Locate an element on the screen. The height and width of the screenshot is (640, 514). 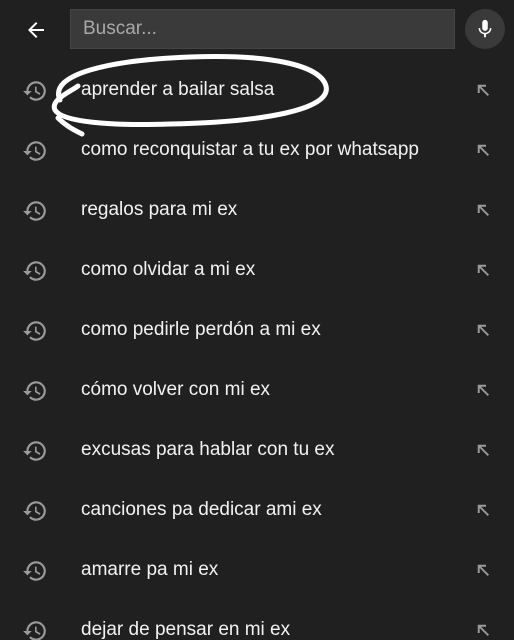
suggestion-label: como olvidar a mi ex is located at coordinates (168, 269).